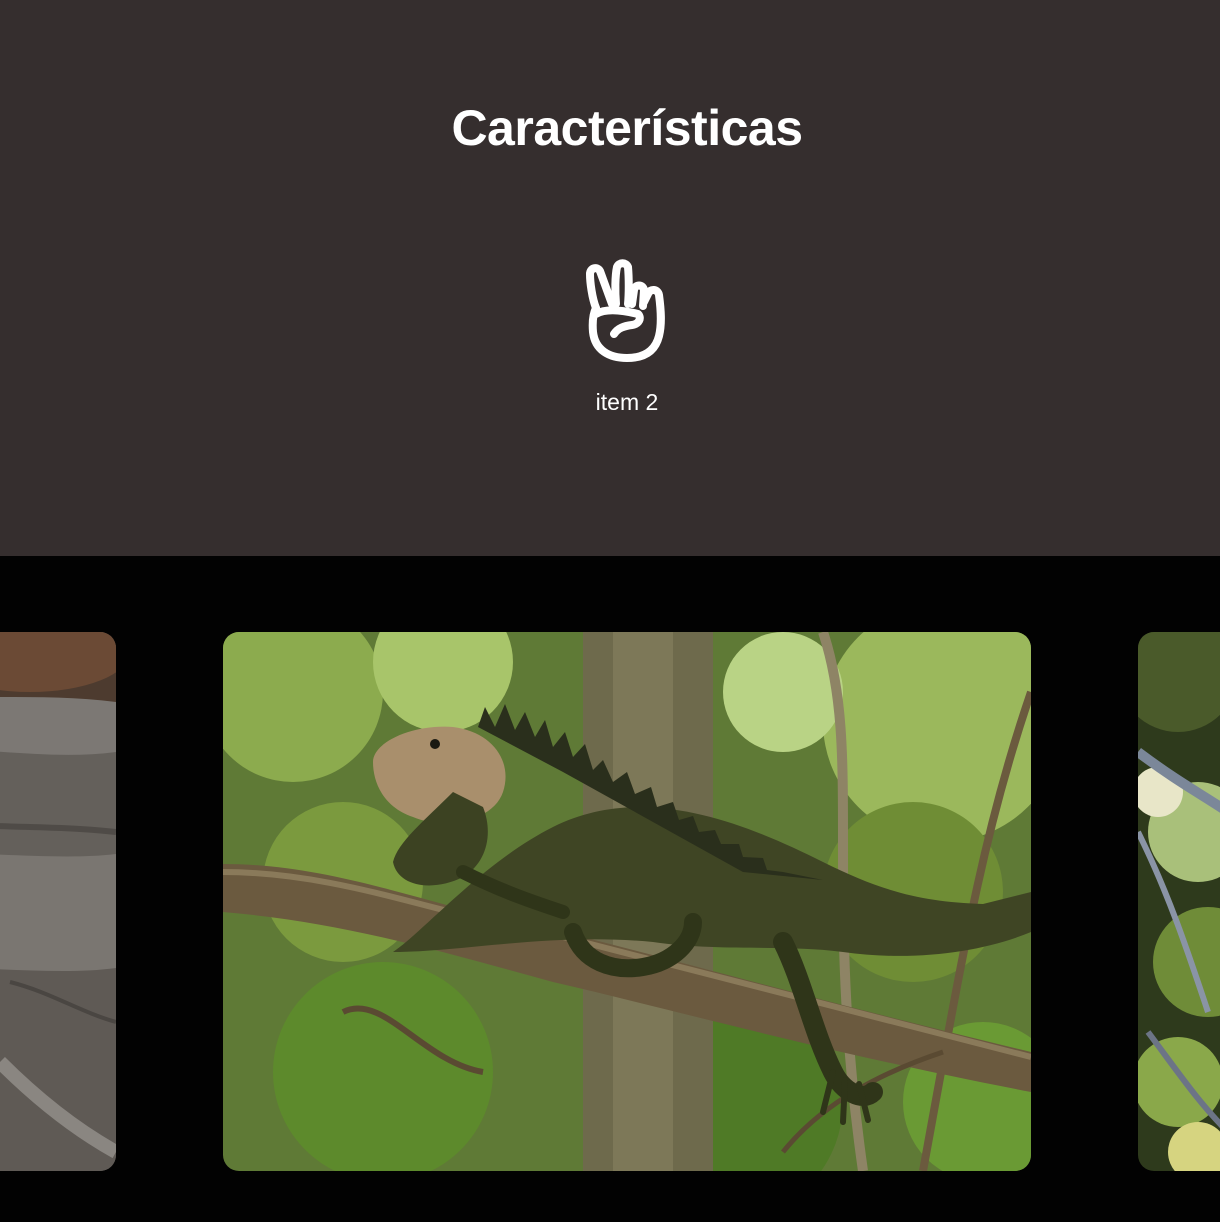  I want to click on section-title: Características, so click(627, 128).